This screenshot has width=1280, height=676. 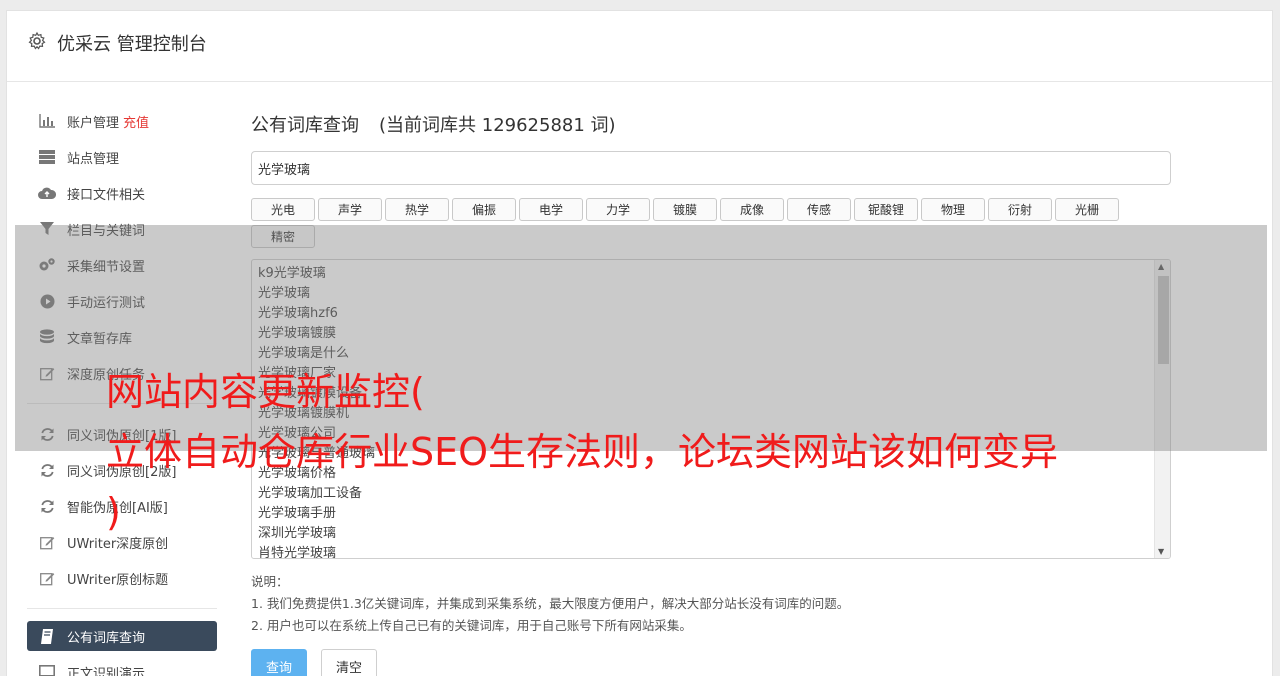 What do you see at coordinates (819, 209) in the screenshot?
I see `tag-button: 传感` at bounding box center [819, 209].